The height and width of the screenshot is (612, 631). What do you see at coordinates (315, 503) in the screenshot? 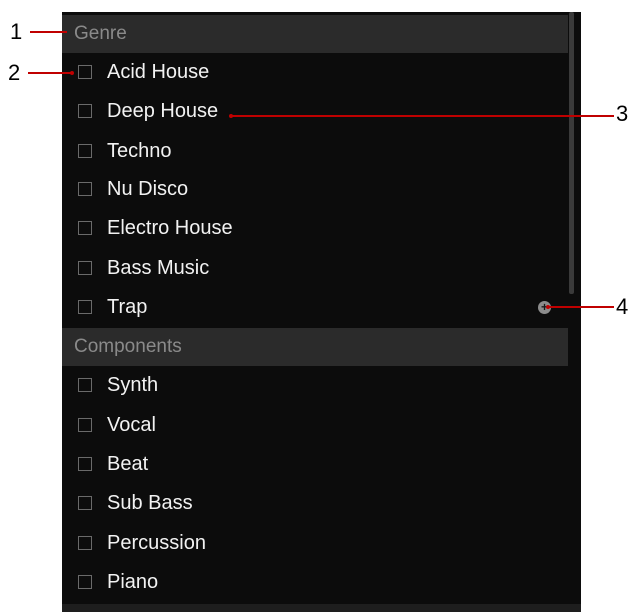
I see `filter-item-sub-bass: Sub Bass` at bounding box center [315, 503].